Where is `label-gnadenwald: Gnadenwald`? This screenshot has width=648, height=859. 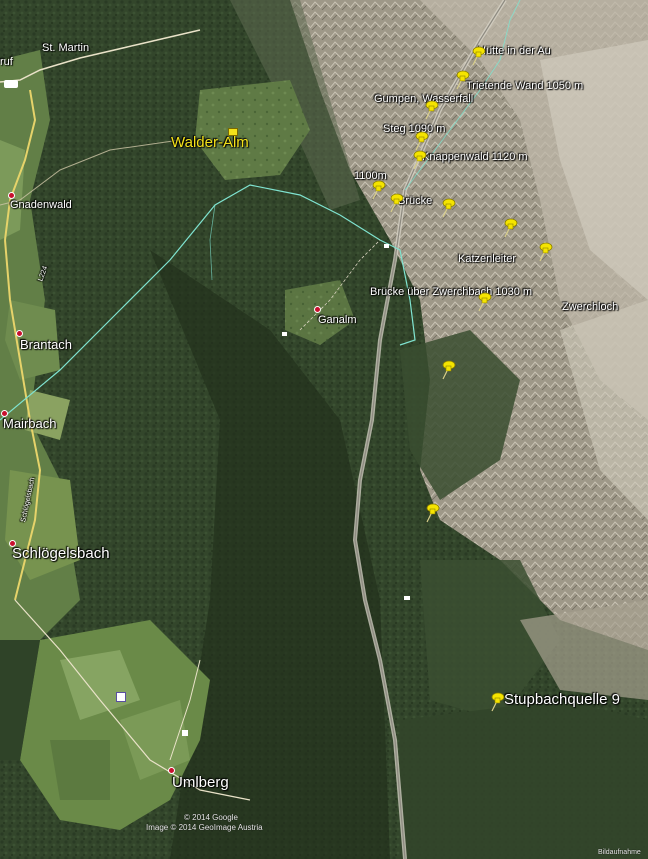
label-gnadenwald: Gnadenwald is located at coordinates (41, 205).